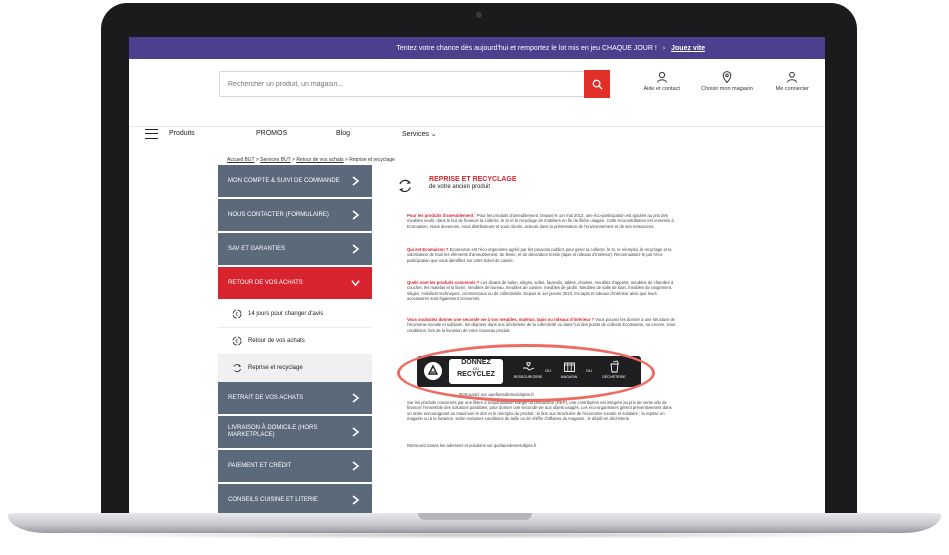  Describe the element at coordinates (271, 133) in the screenshot. I see `nav-promos: PROMOS` at that location.